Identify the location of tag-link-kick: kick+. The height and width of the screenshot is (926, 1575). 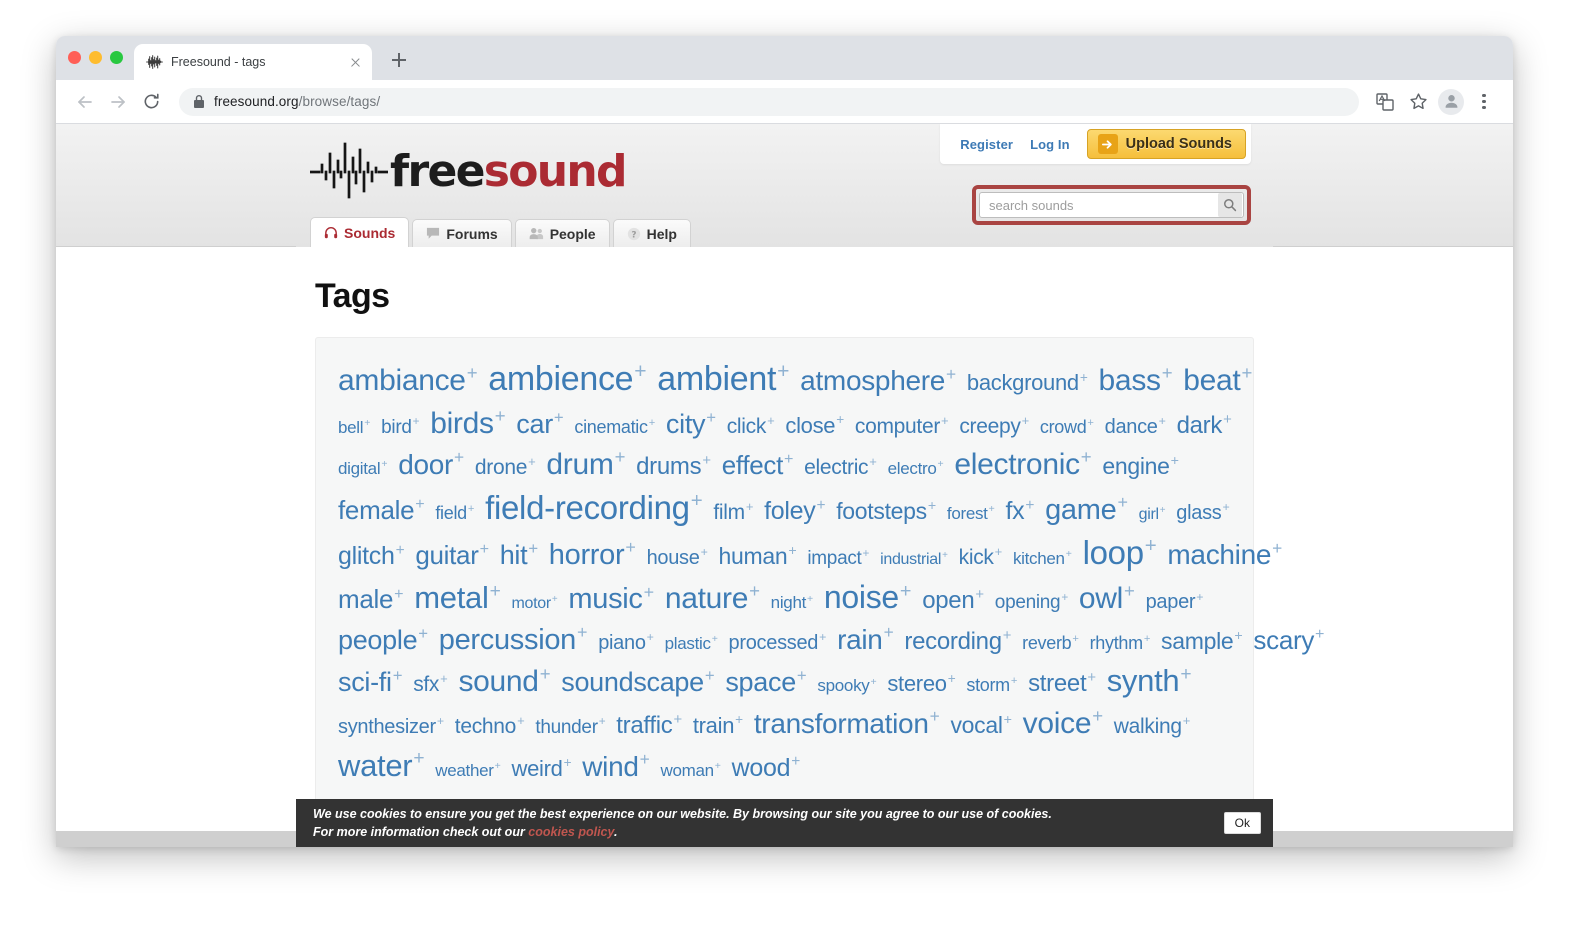
(981, 558).